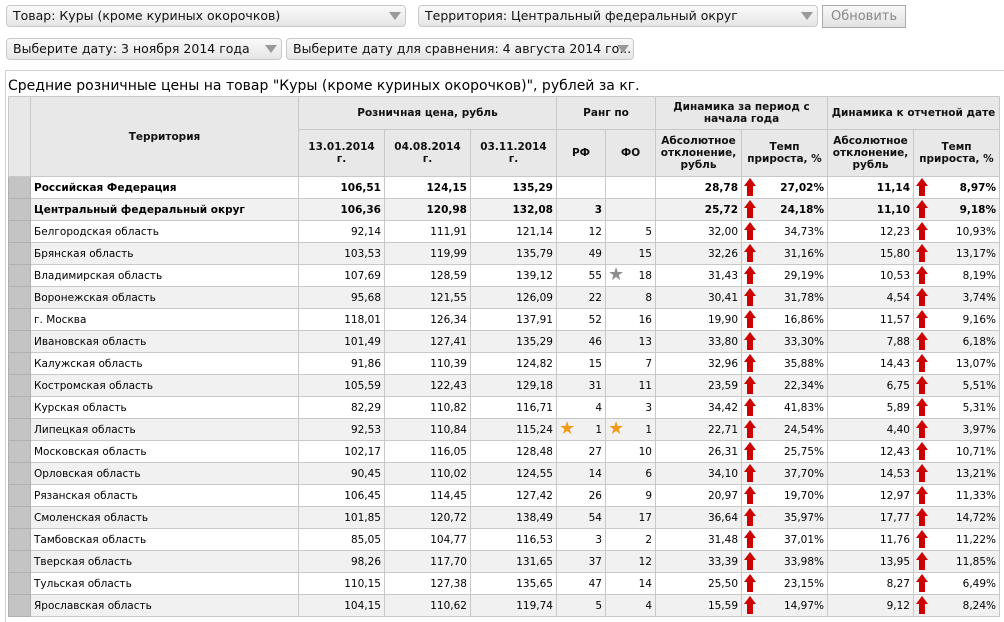 The height and width of the screenshot is (622, 1004). I want to click on rank-fo-cell: 8, so click(630, 297).